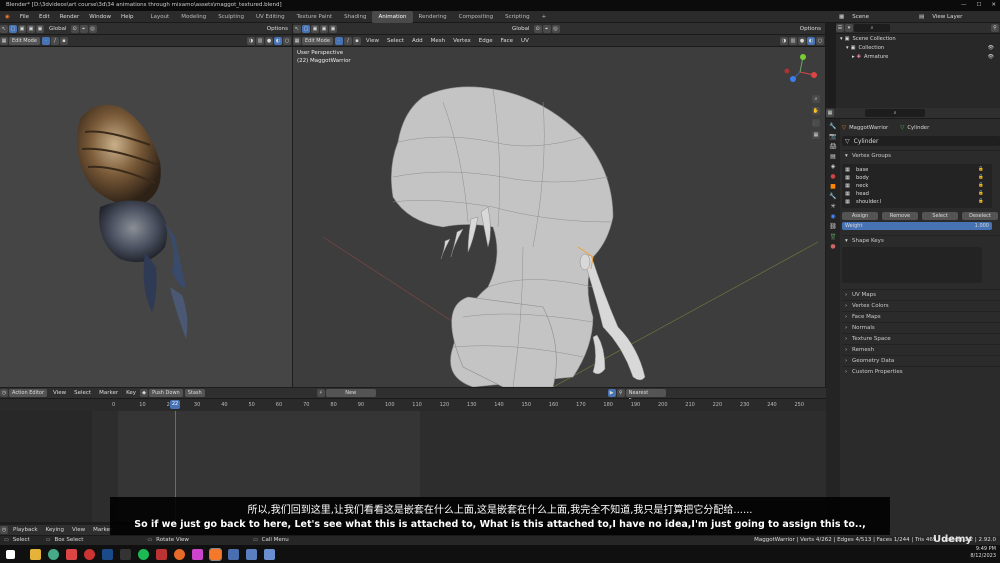  I want to click on file-explorer-icon, so click(35, 554).